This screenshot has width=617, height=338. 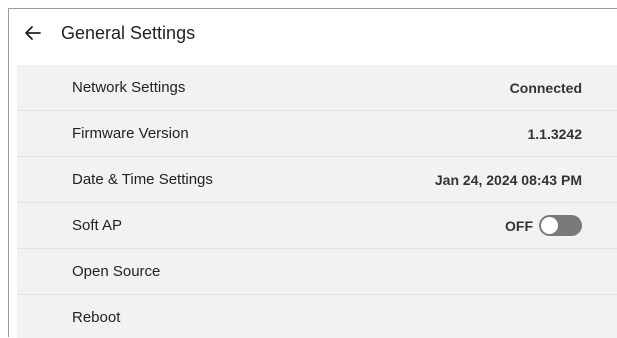 I want to click on datetime-settings-label: Date & Time Settings, so click(x=142, y=179).